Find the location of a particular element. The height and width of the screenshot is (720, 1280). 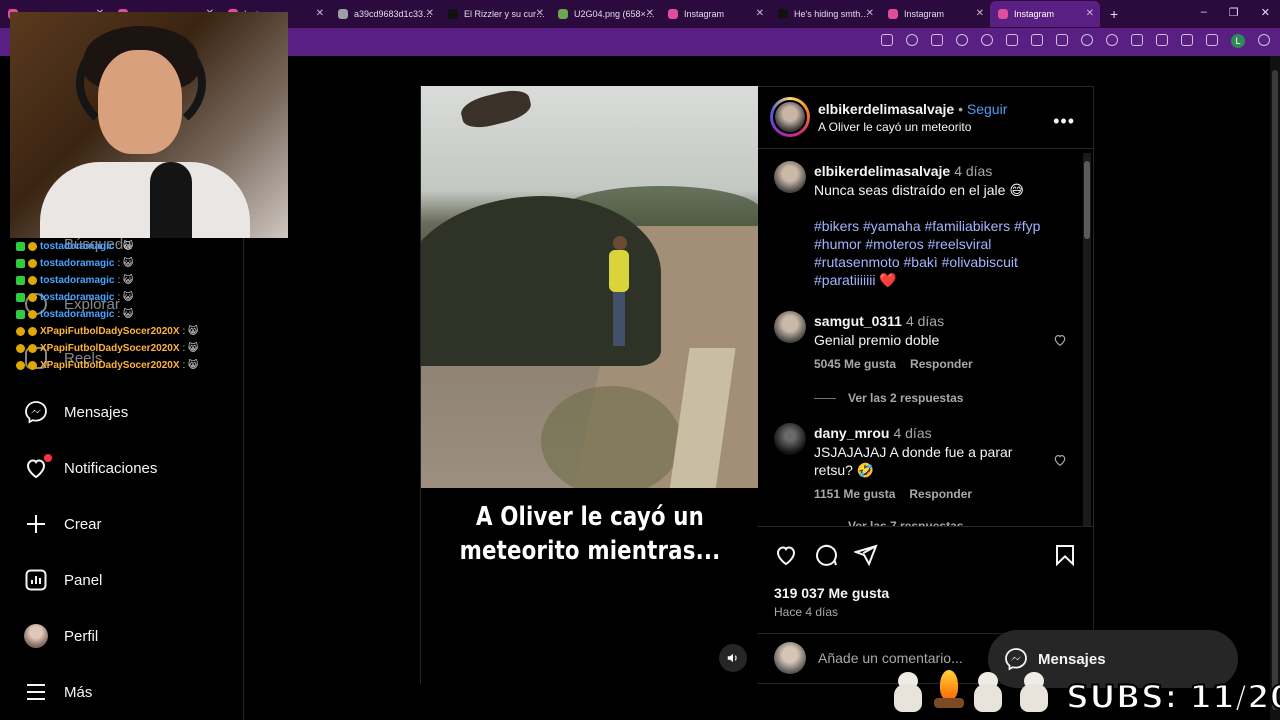

menu-dots-icon is located at coordinates (1264, 40).